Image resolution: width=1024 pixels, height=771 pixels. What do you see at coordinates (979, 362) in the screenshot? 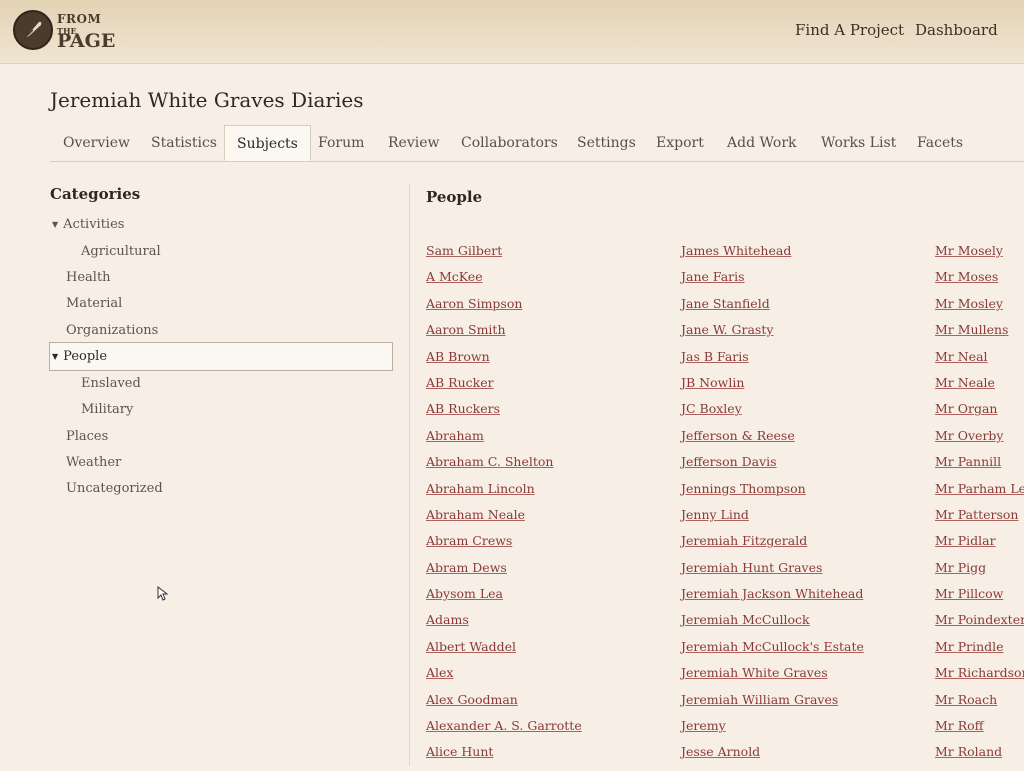
I see `subject-link: Mr Neal` at bounding box center [979, 362].